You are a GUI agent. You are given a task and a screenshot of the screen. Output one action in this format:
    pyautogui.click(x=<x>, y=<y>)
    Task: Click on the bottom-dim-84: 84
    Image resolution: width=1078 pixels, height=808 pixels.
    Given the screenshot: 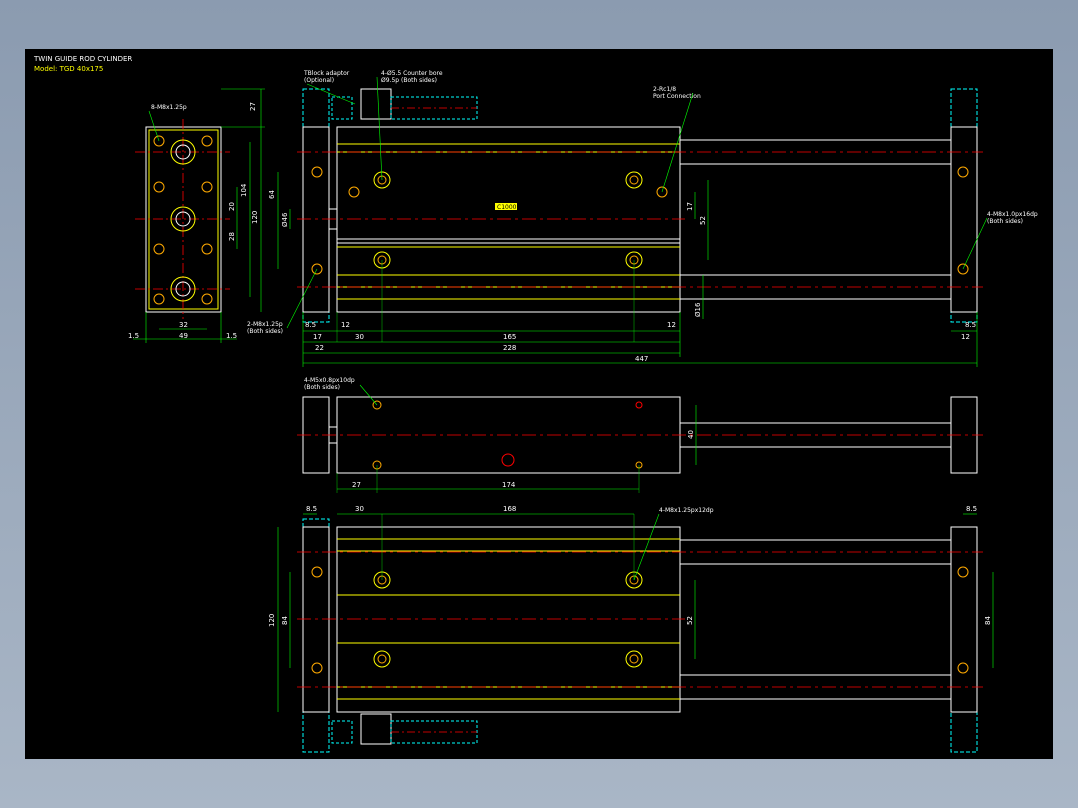 What is the action you would take?
    pyautogui.click(x=285, y=620)
    